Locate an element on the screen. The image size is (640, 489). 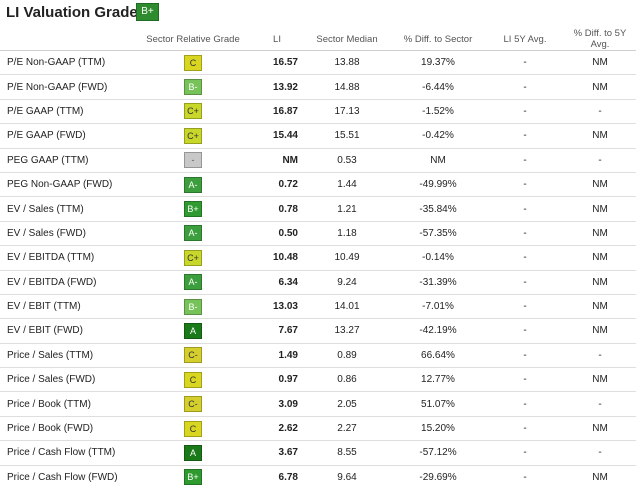
table-row: P/E Non-GAAP (FWD)B-13.9214.88-6.44%-NM is located at coordinates (318, 87).